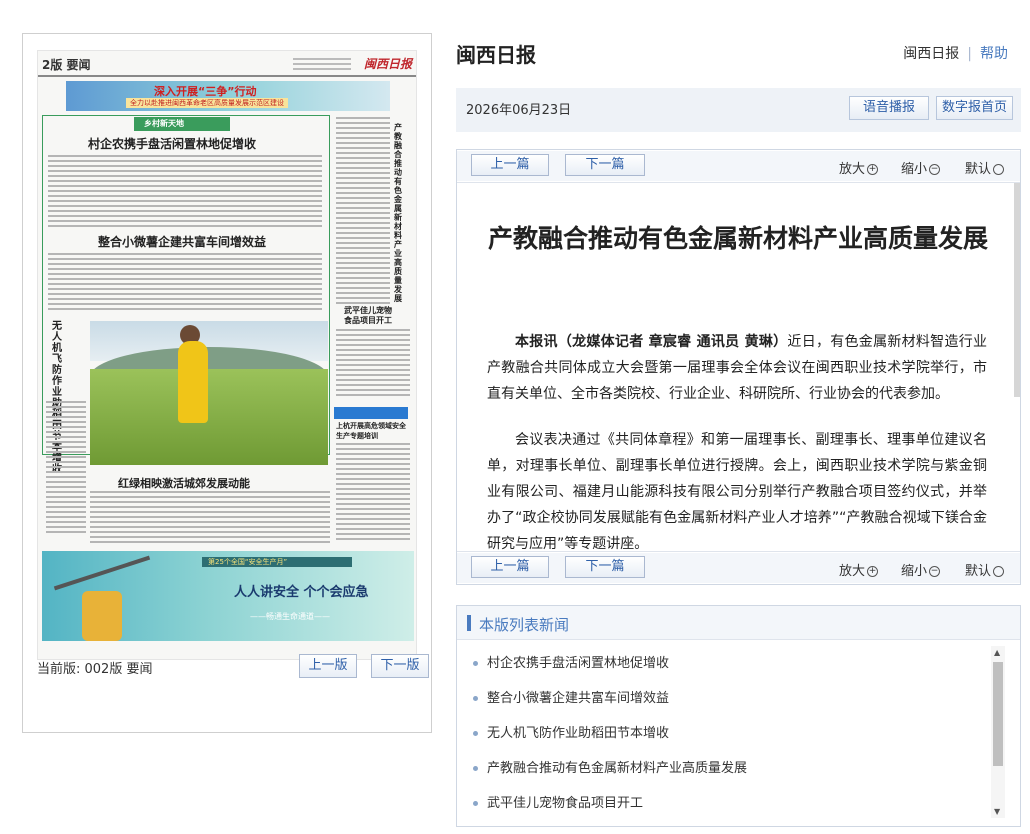 The width and height of the screenshot is (1030, 834). What do you see at coordinates (207, 103) in the screenshot?
I see `banner-subtitle: 全力以赴推进闽西革命老区高质量发展示范区建设` at bounding box center [207, 103].